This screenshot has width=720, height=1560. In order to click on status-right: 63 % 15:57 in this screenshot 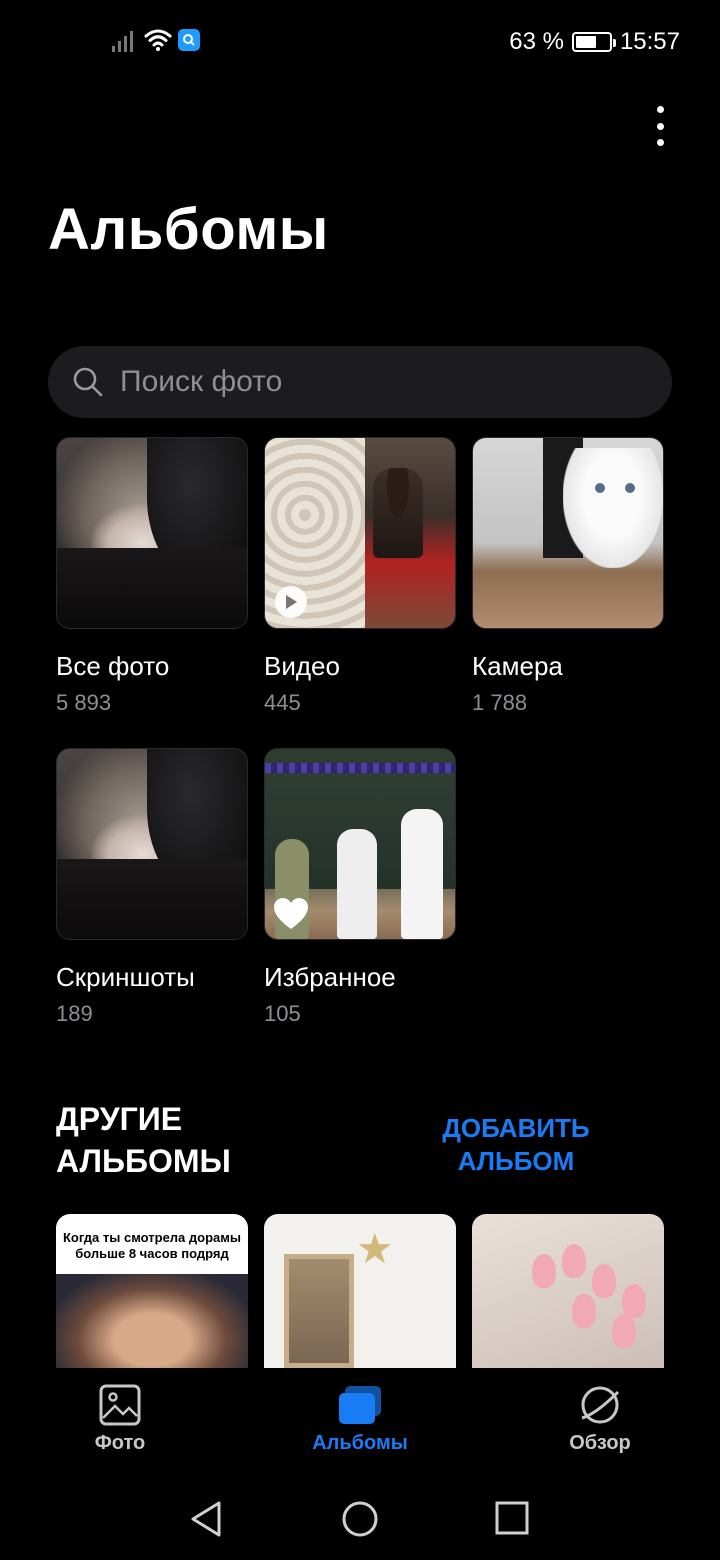, I will do `click(594, 42)`.